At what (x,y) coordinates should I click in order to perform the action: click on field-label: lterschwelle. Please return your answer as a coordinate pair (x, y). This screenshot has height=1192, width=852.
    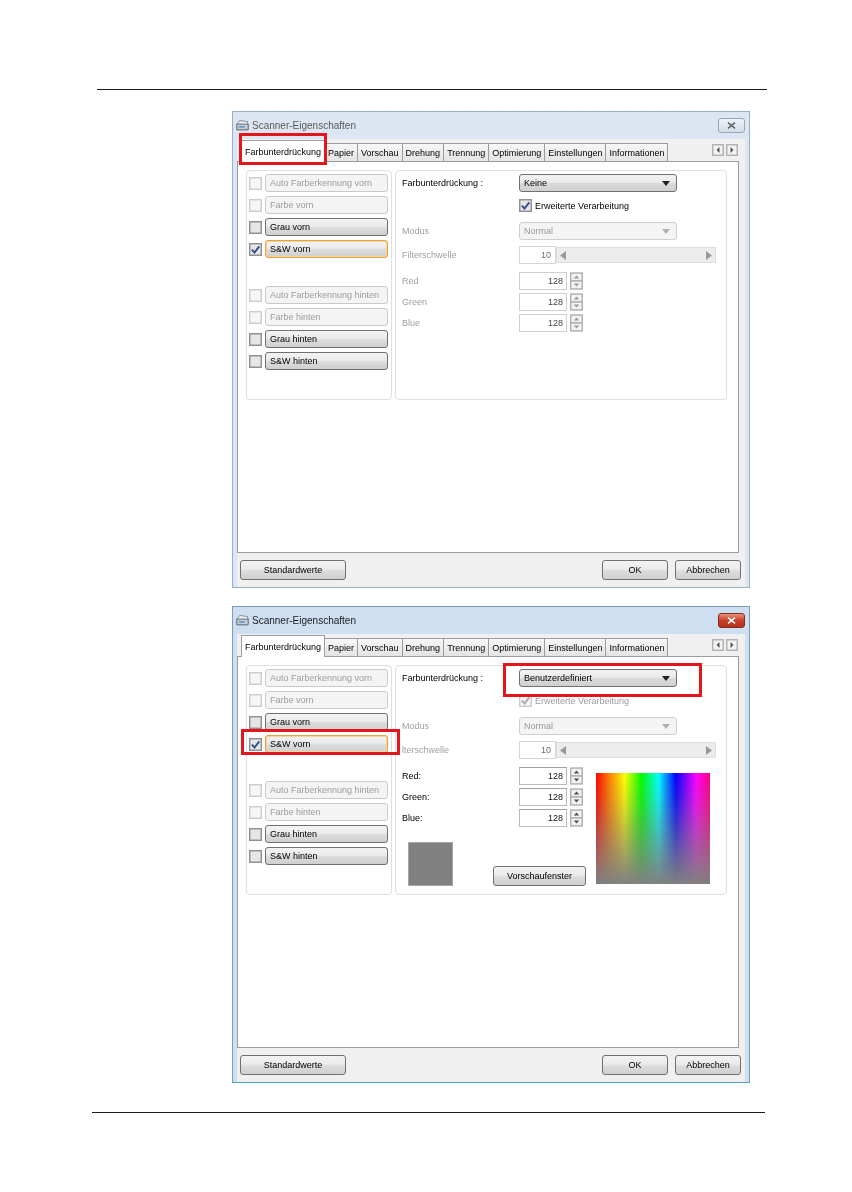
    Looking at the image, I should click on (426, 750).